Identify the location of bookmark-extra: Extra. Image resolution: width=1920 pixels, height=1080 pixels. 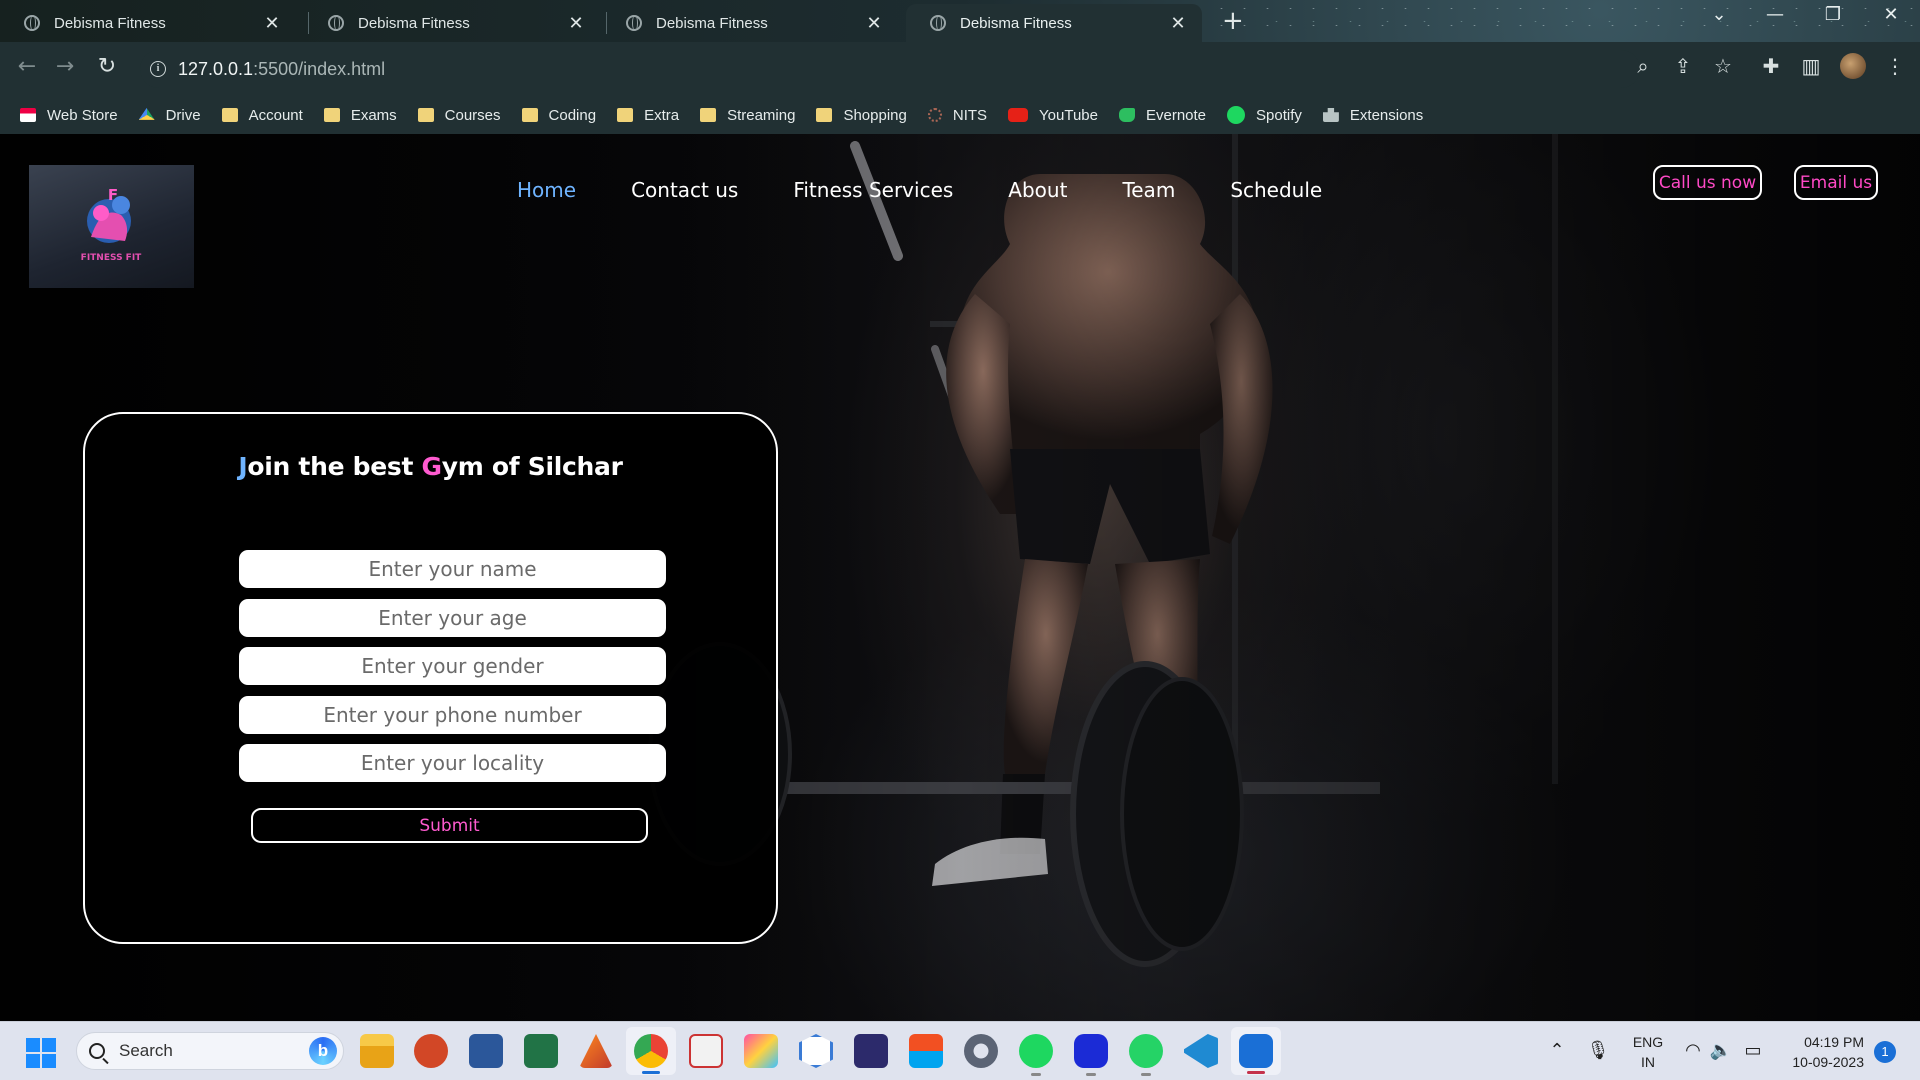
(648, 115).